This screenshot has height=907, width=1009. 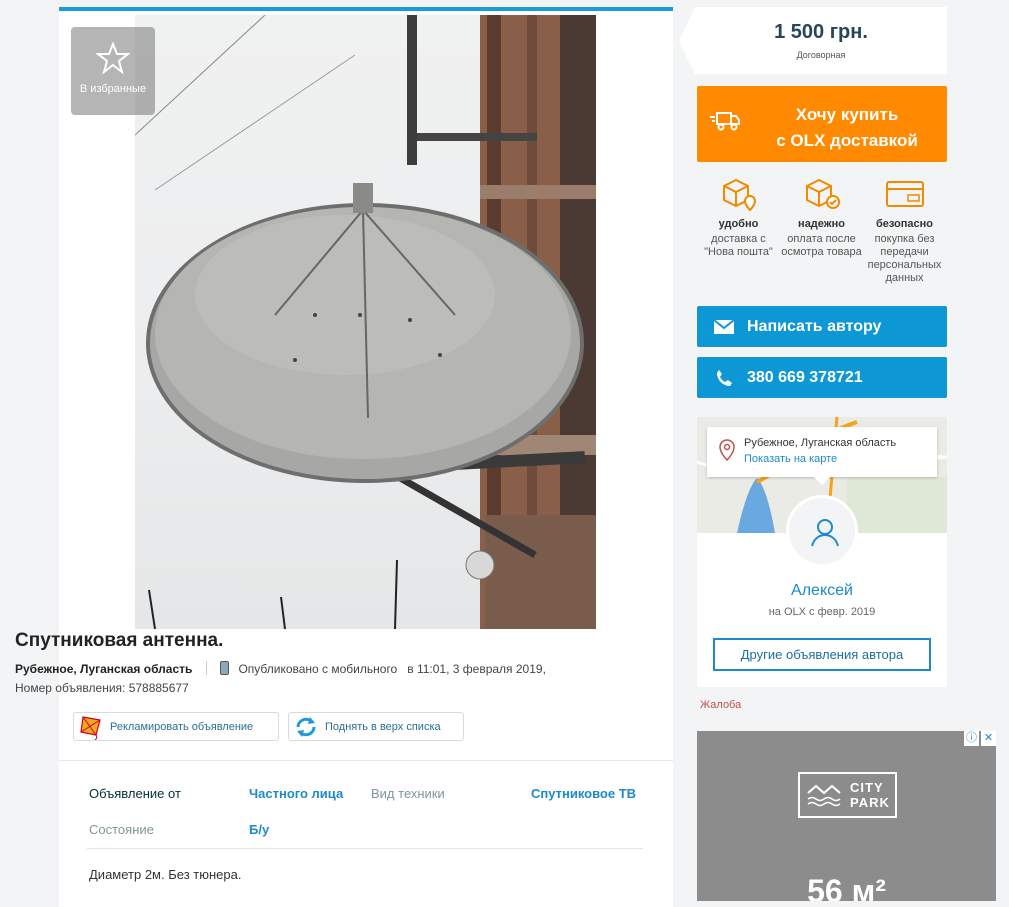 What do you see at coordinates (383, 726) in the screenshot?
I see `bump-ad-label: Поднять в верх списка` at bounding box center [383, 726].